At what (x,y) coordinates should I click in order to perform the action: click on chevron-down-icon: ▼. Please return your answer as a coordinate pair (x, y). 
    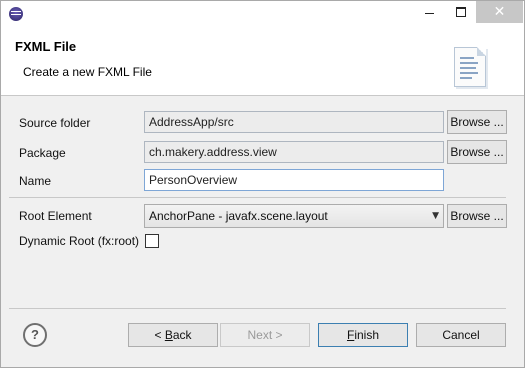
    Looking at the image, I should click on (435, 216).